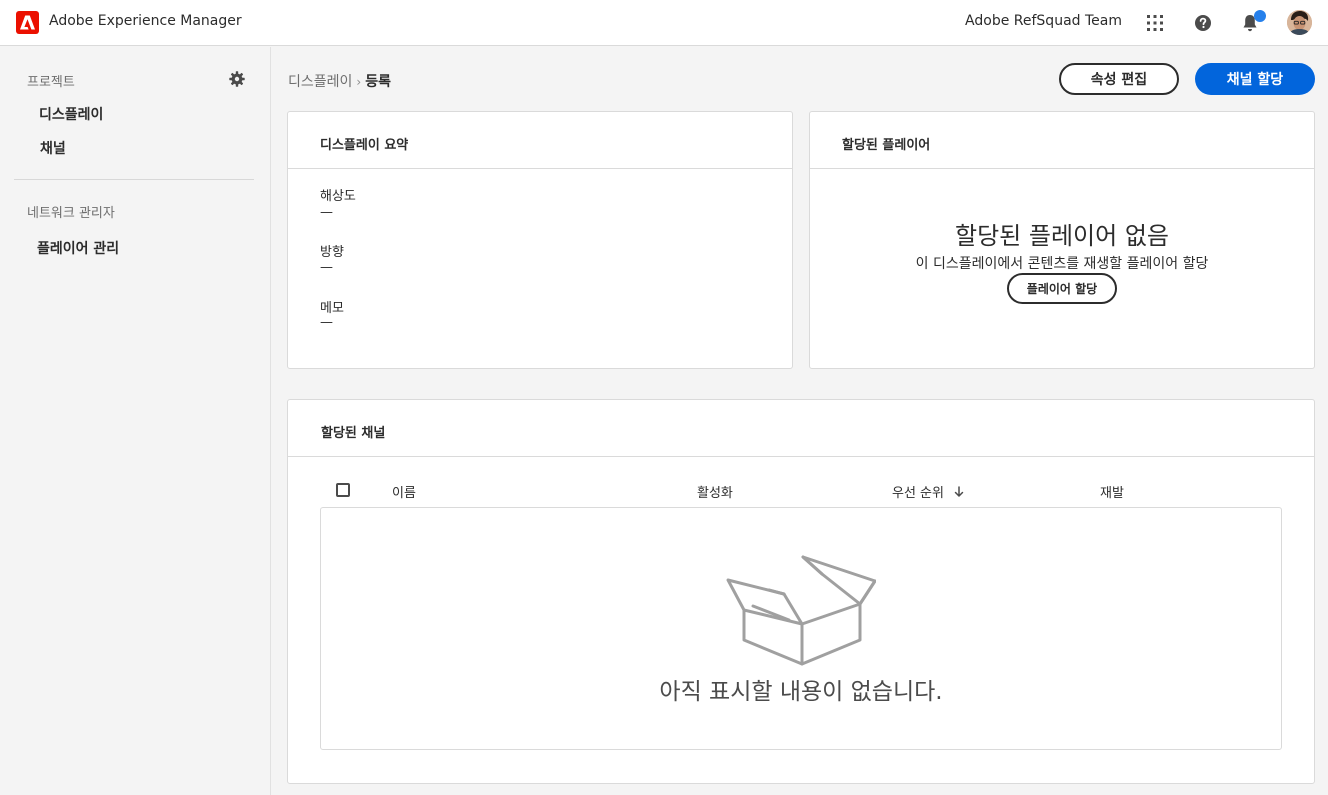  What do you see at coordinates (918, 493) in the screenshot?
I see `priority-header-label: 우선 순위` at bounding box center [918, 493].